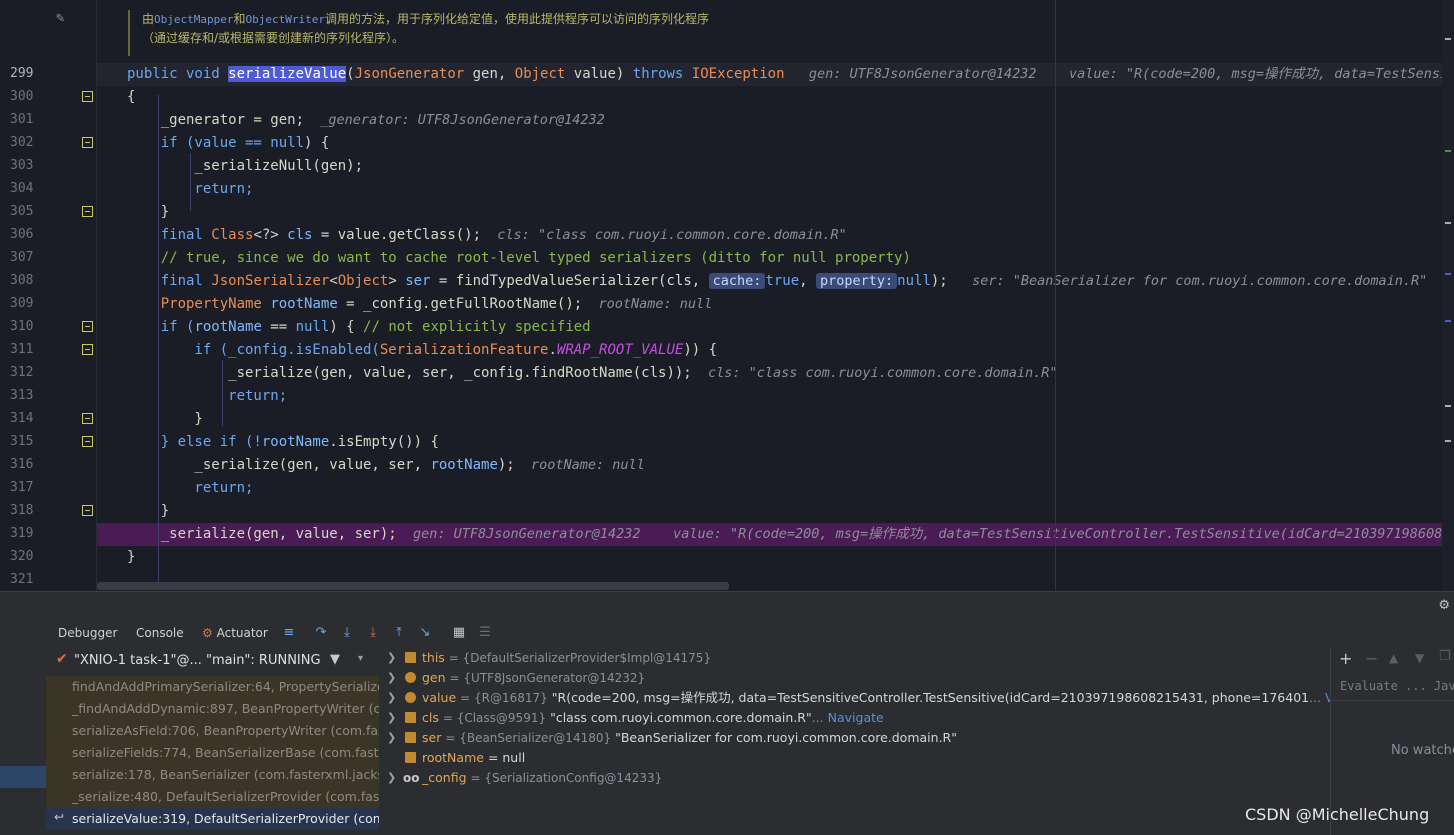 The height and width of the screenshot is (835, 1454). What do you see at coordinates (48, 189) in the screenshot?
I see `gutter-line: 304` at bounding box center [48, 189].